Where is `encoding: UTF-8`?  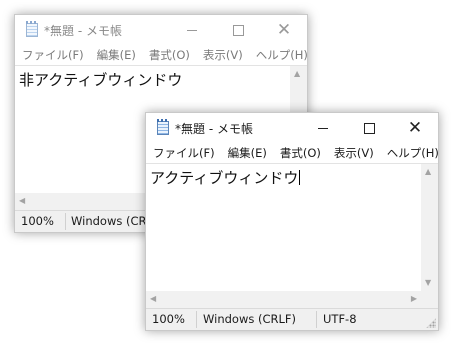 encoding: UTF-8 is located at coordinates (340, 319).